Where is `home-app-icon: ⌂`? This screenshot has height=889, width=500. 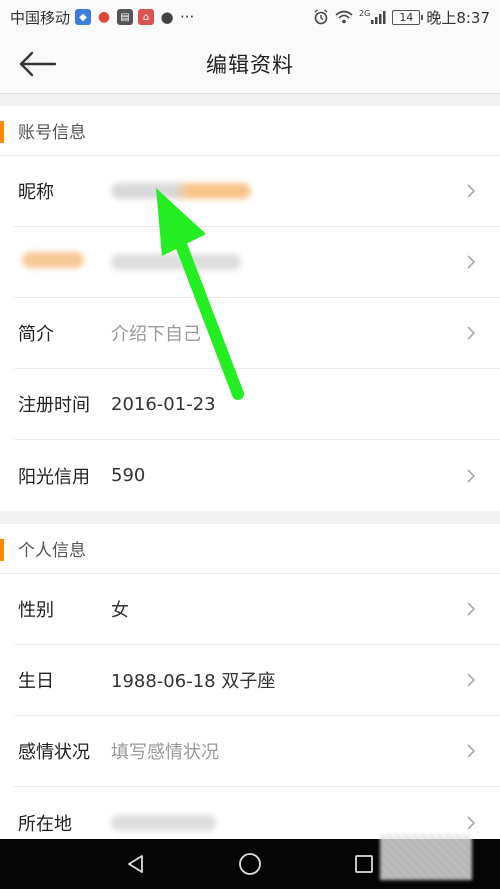 home-app-icon: ⌂ is located at coordinates (146, 17).